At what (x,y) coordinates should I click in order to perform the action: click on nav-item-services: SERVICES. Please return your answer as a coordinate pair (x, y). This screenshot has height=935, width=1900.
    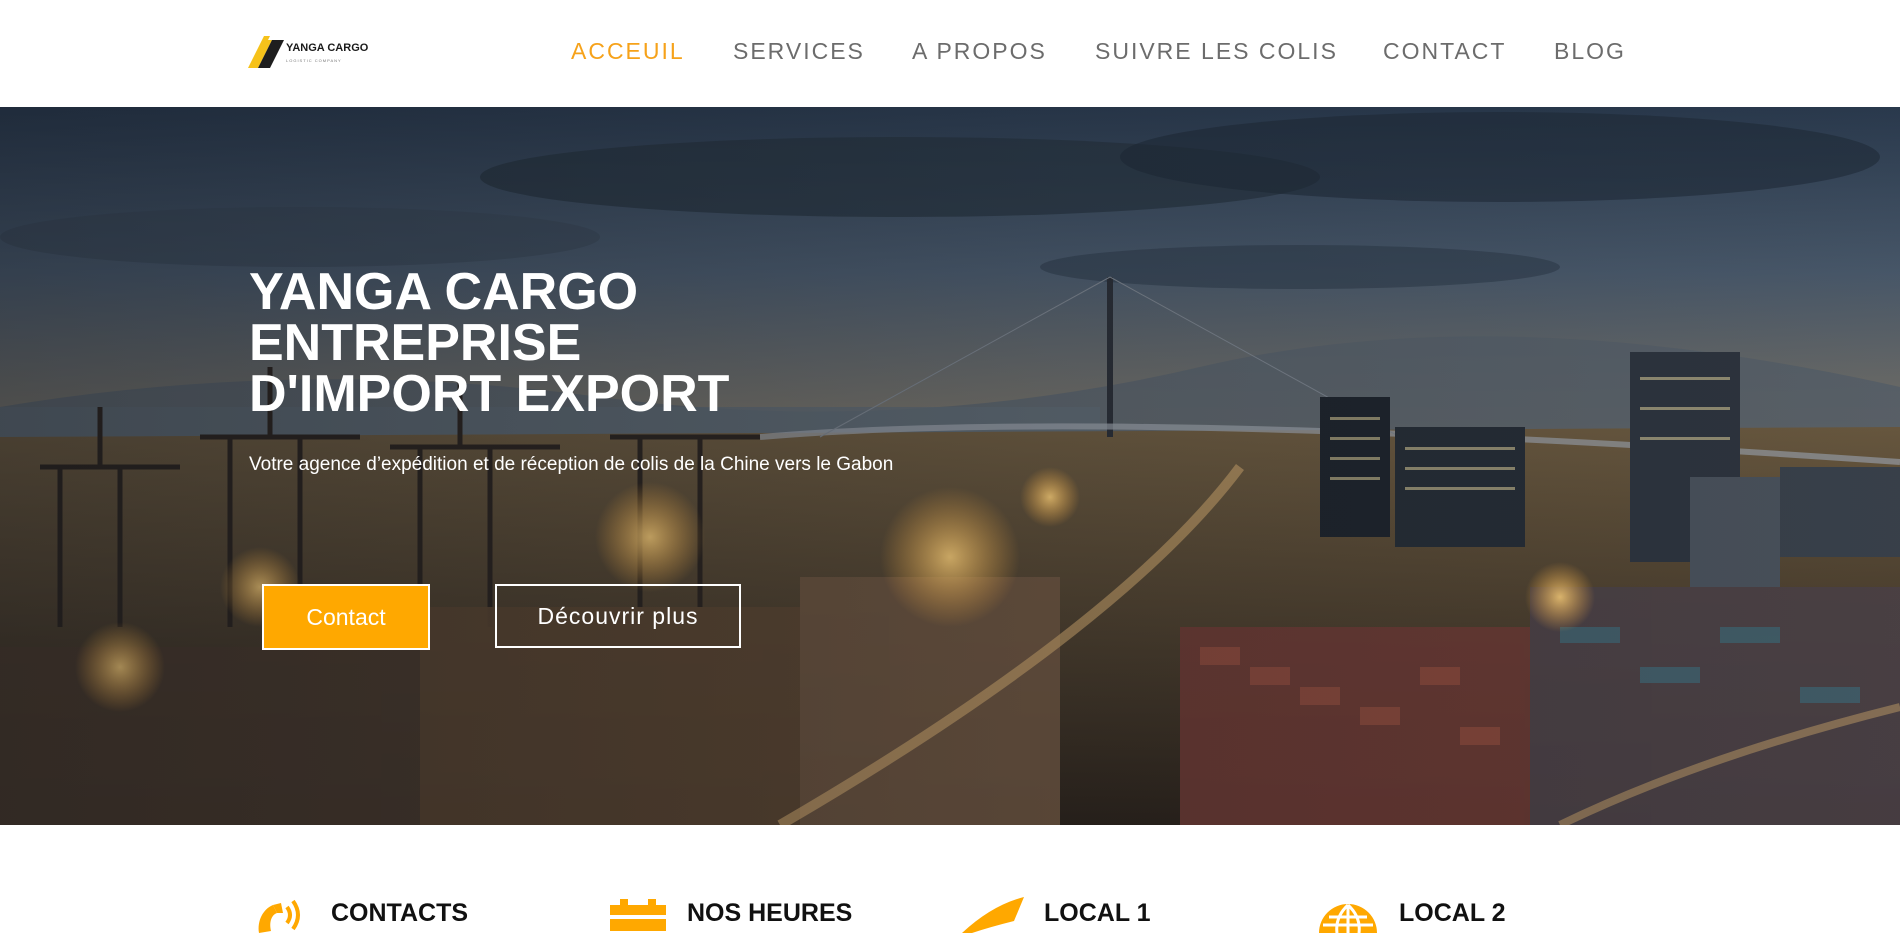
    Looking at the image, I should click on (799, 51).